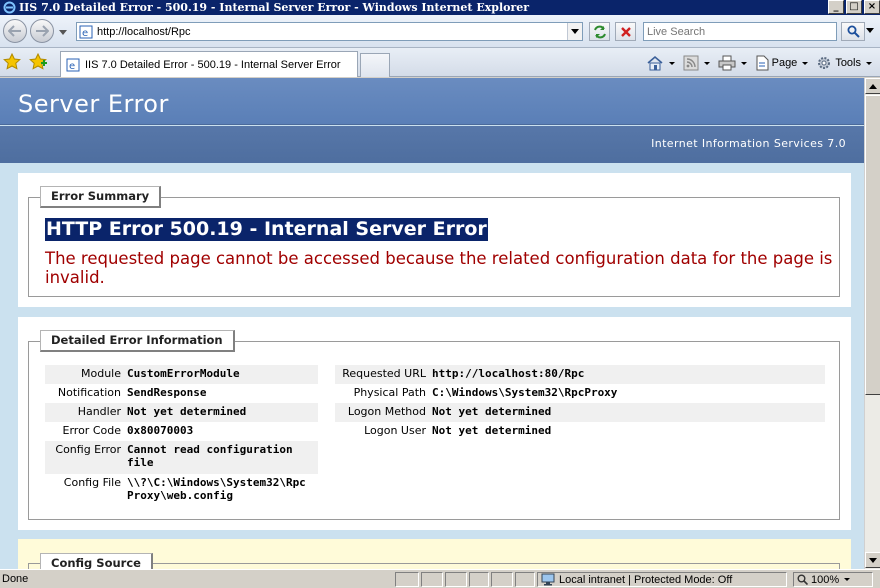 The image size is (880, 588). Describe the element at coordinates (88, 449) in the screenshot. I see `detail-key: Config Error` at that location.